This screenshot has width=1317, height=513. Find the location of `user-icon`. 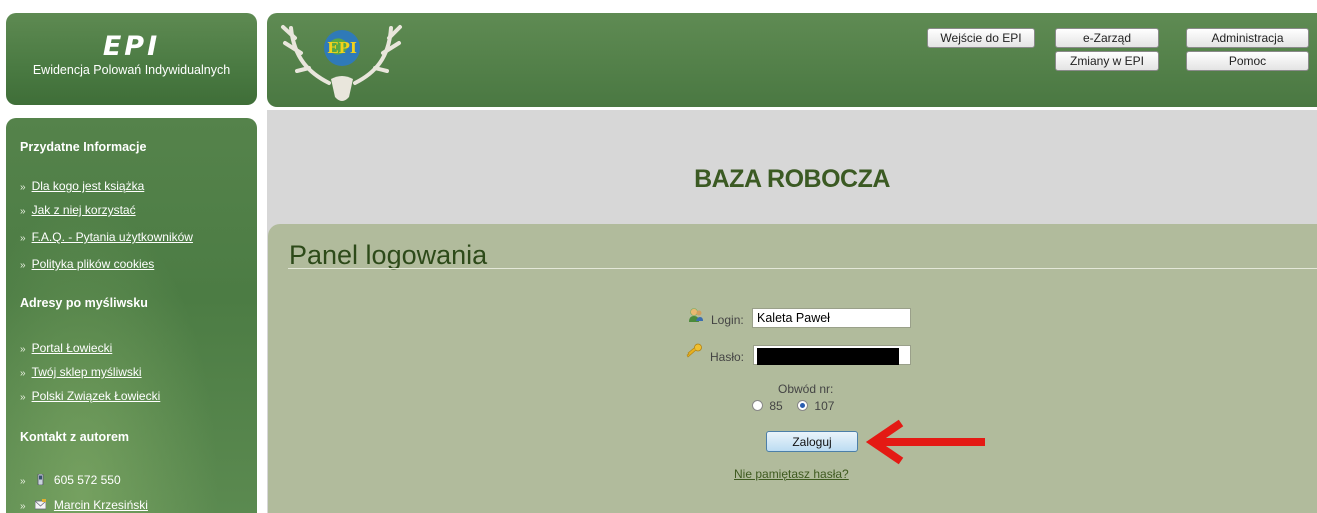

user-icon is located at coordinates (696, 315).